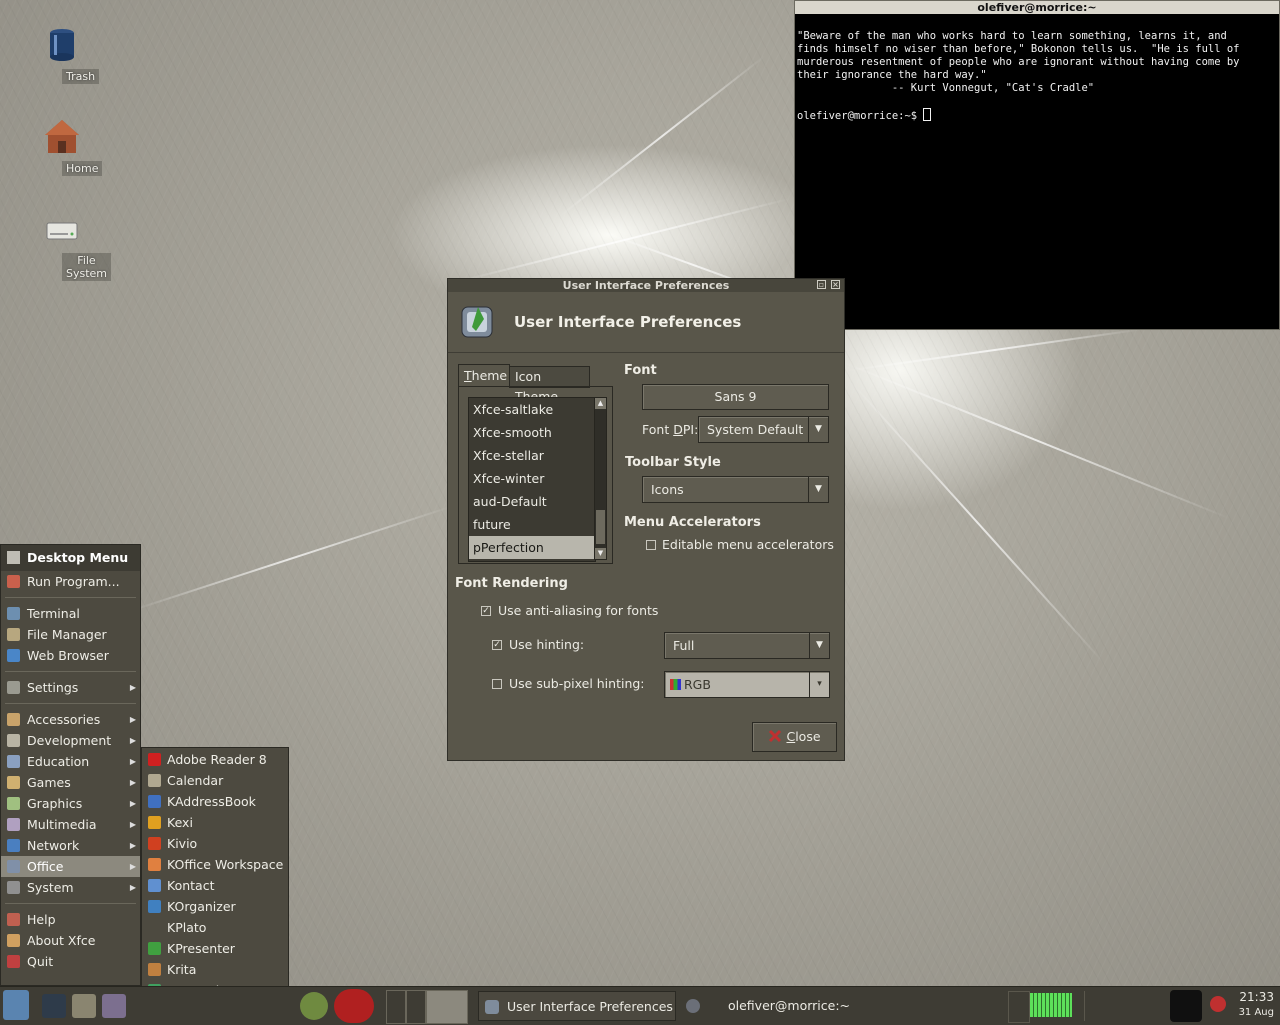  I want to click on office-menu-item-kaddressbook: KAddressBook, so click(215, 801).